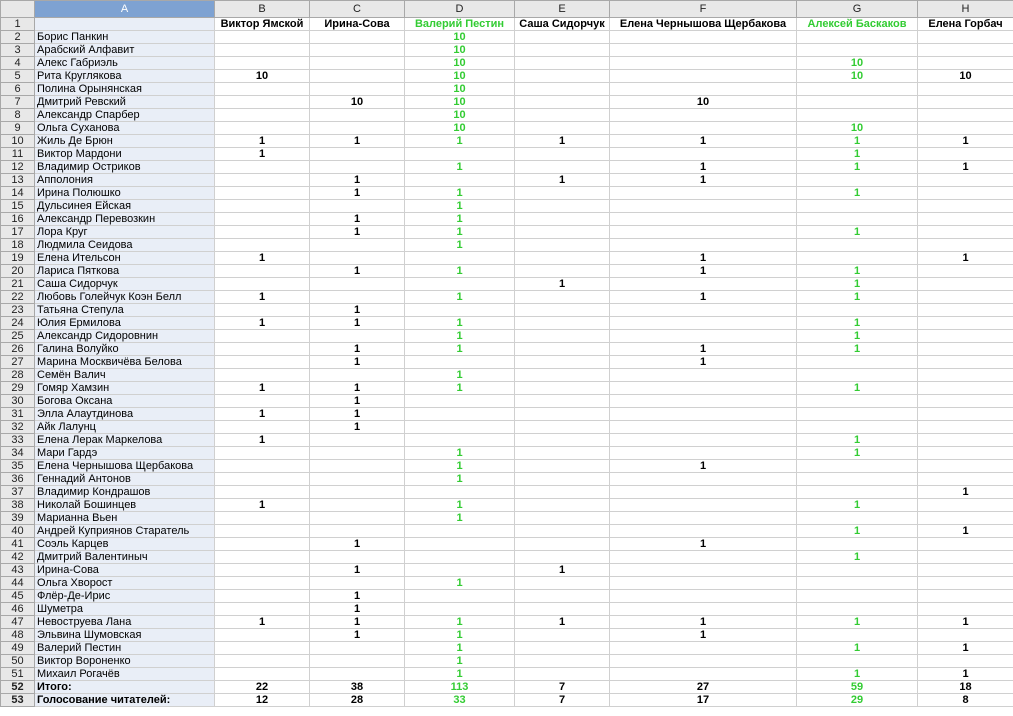  I want to click on column-header-b: B, so click(262, 9).